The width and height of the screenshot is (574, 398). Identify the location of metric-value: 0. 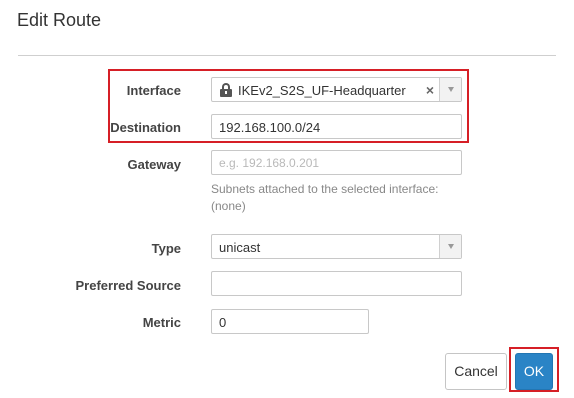
(223, 322).